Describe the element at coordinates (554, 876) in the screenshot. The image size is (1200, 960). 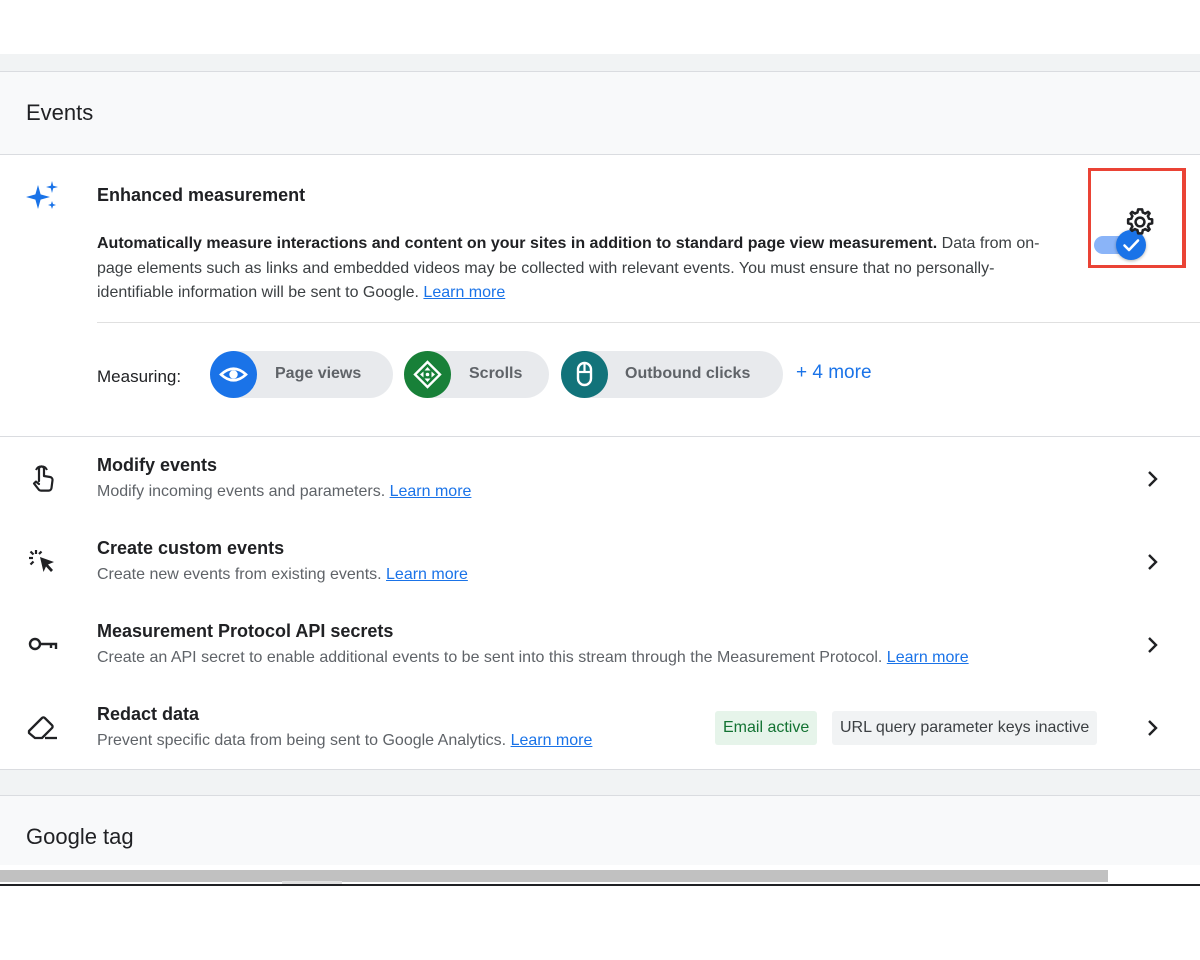
I see `horizontal-scrollbar` at that location.